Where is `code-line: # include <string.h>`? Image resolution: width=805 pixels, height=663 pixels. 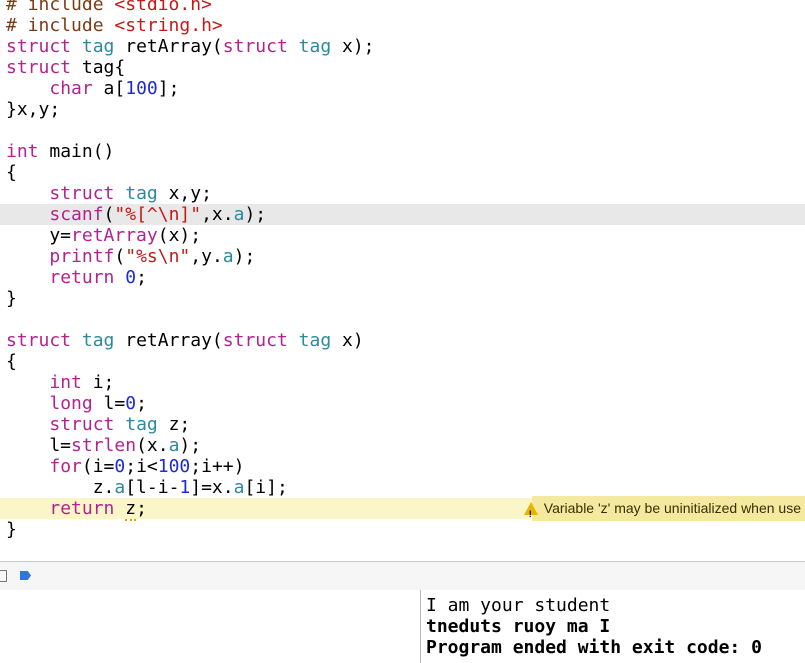
code-line: # include <string.h> is located at coordinates (402, 25).